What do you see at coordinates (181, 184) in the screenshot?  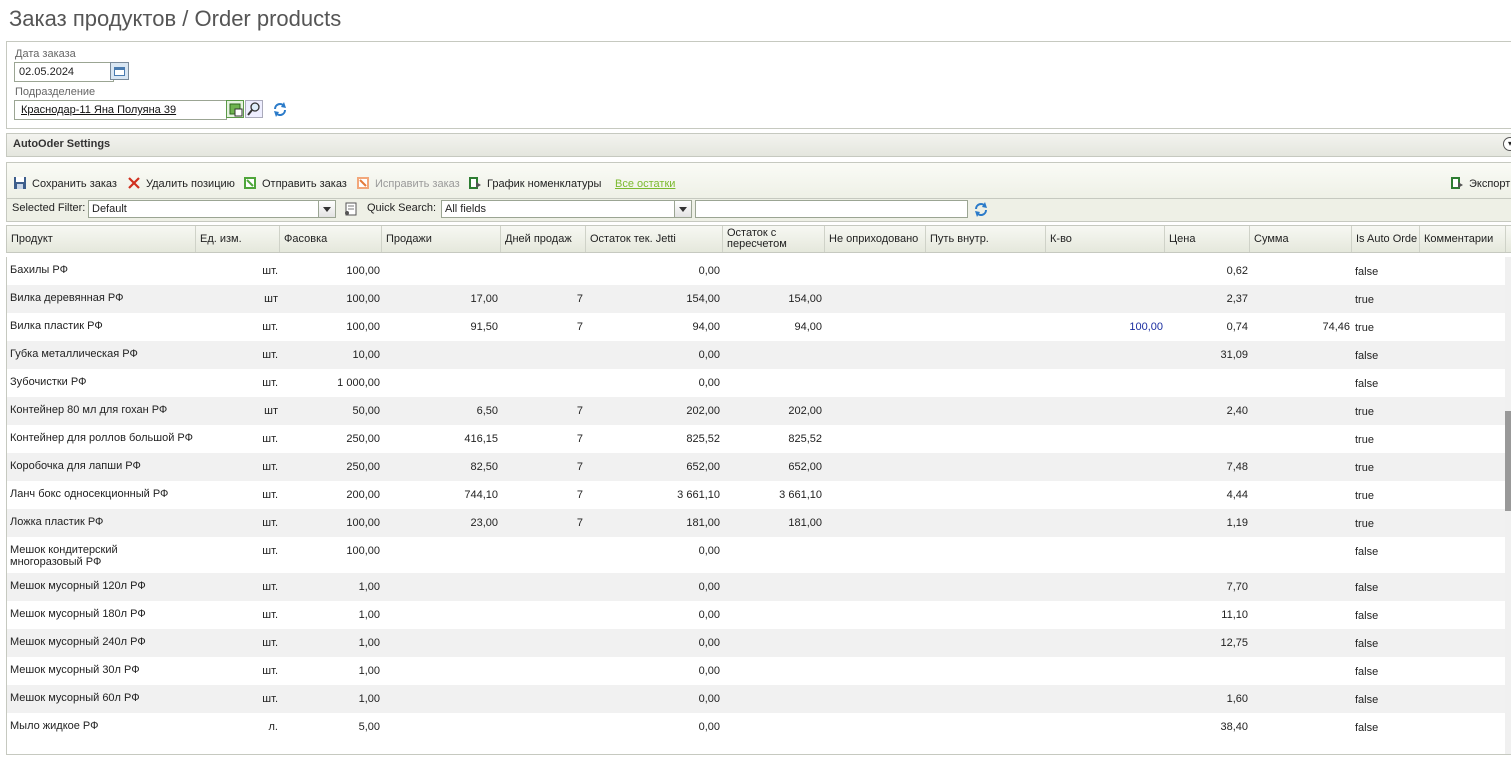 I see `delete-item-button: Удалить позицию` at bounding box center [181, 184].